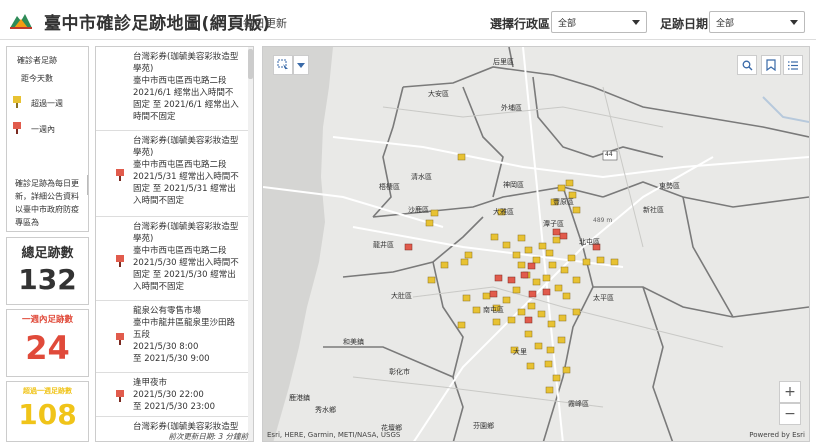  Describe the element at coordinates (589, 242) in the screenshot. I see `place-label: 北屯區` at that location.